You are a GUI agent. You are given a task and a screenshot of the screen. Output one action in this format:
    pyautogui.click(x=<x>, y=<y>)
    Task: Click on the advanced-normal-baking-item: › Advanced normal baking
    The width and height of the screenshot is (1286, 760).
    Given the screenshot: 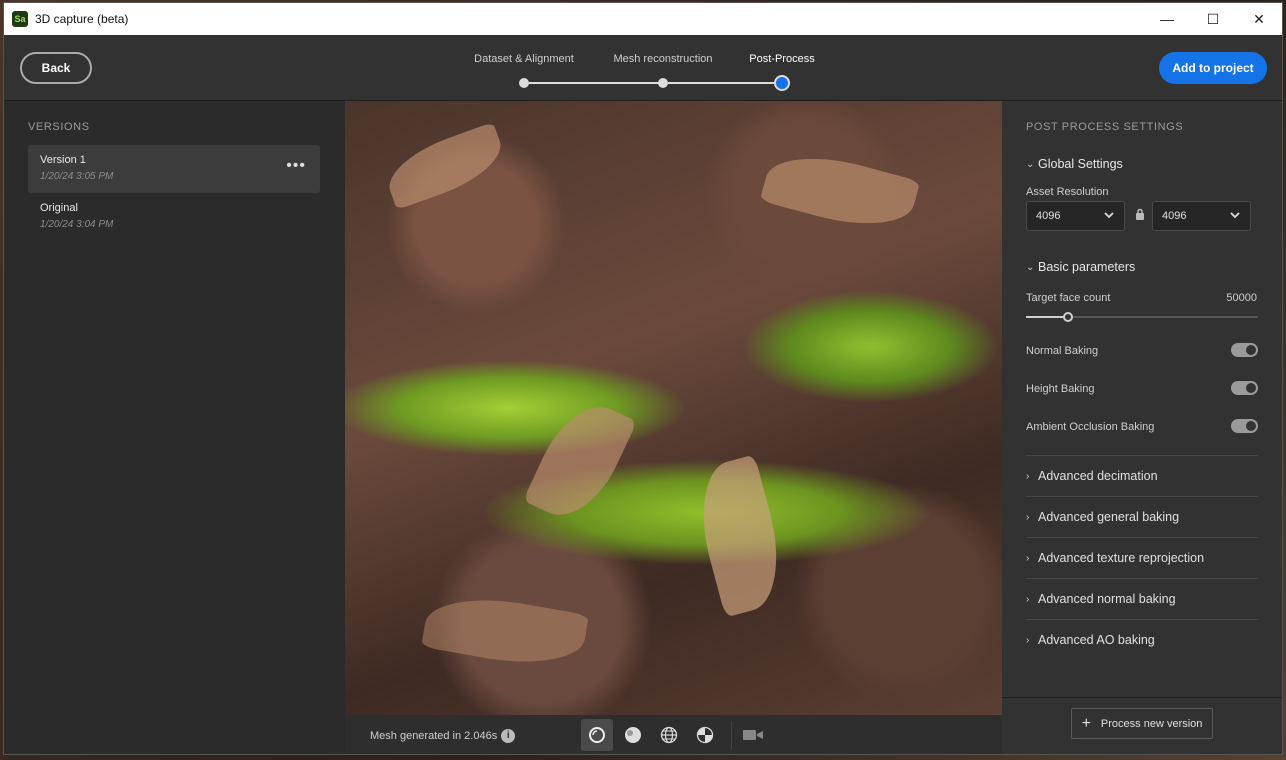 What is the action you would take?
    pyautogui.click(x=1142, y=598)
    